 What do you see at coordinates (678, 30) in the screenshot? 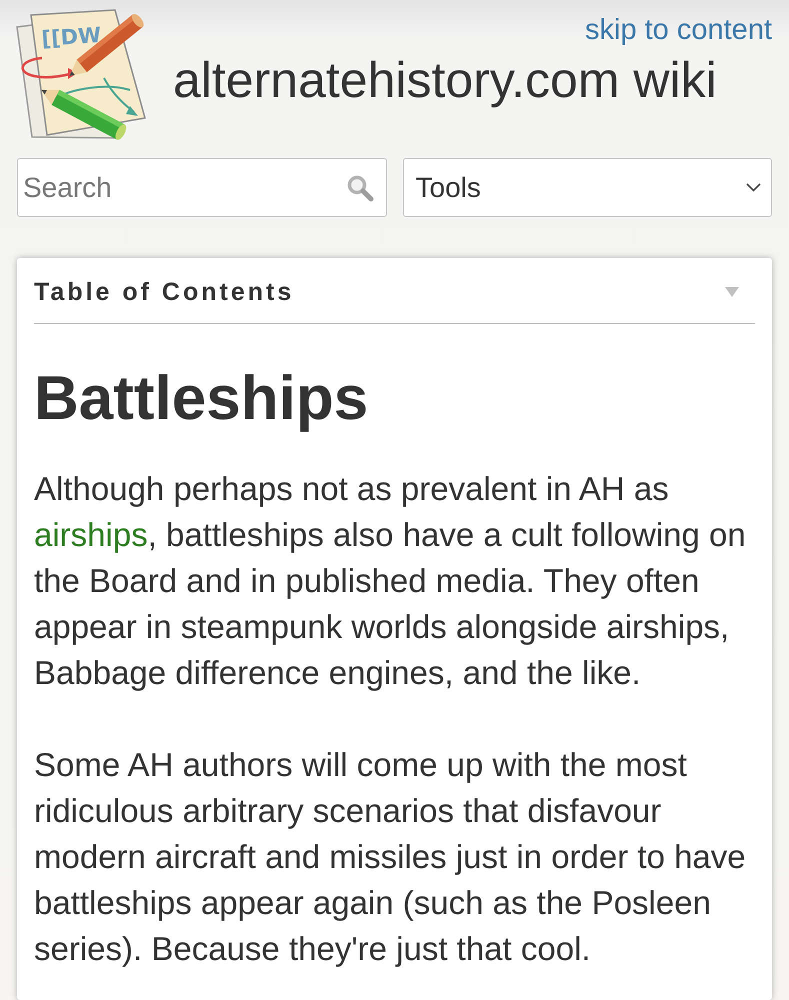
I see `skip-link: skip to content` at bounding box center [678, 30].